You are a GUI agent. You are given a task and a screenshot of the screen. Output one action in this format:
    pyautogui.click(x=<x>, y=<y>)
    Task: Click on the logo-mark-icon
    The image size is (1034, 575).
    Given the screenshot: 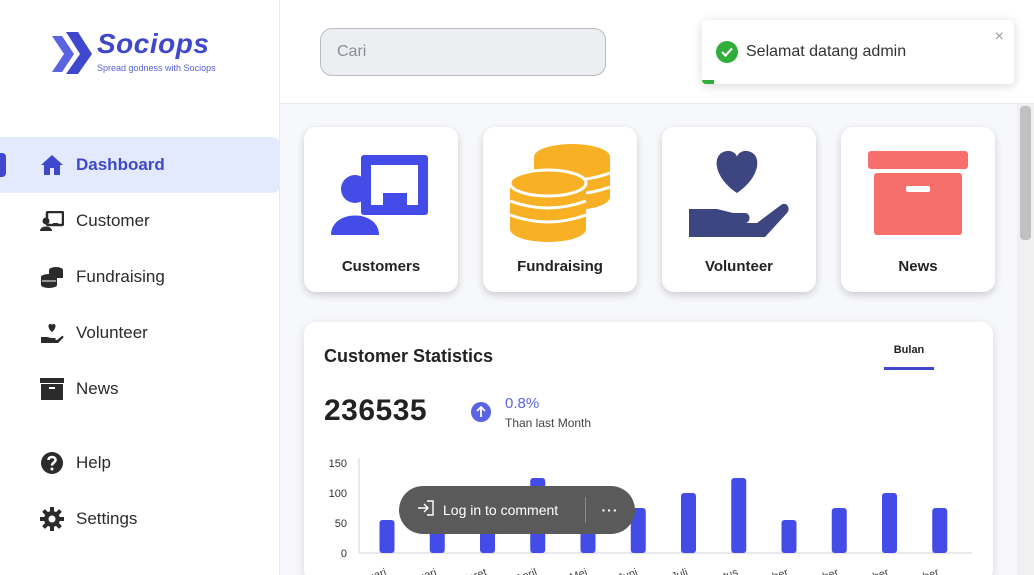 What is the action you would take?
    pyautogui.click(x=72, y=53)
    